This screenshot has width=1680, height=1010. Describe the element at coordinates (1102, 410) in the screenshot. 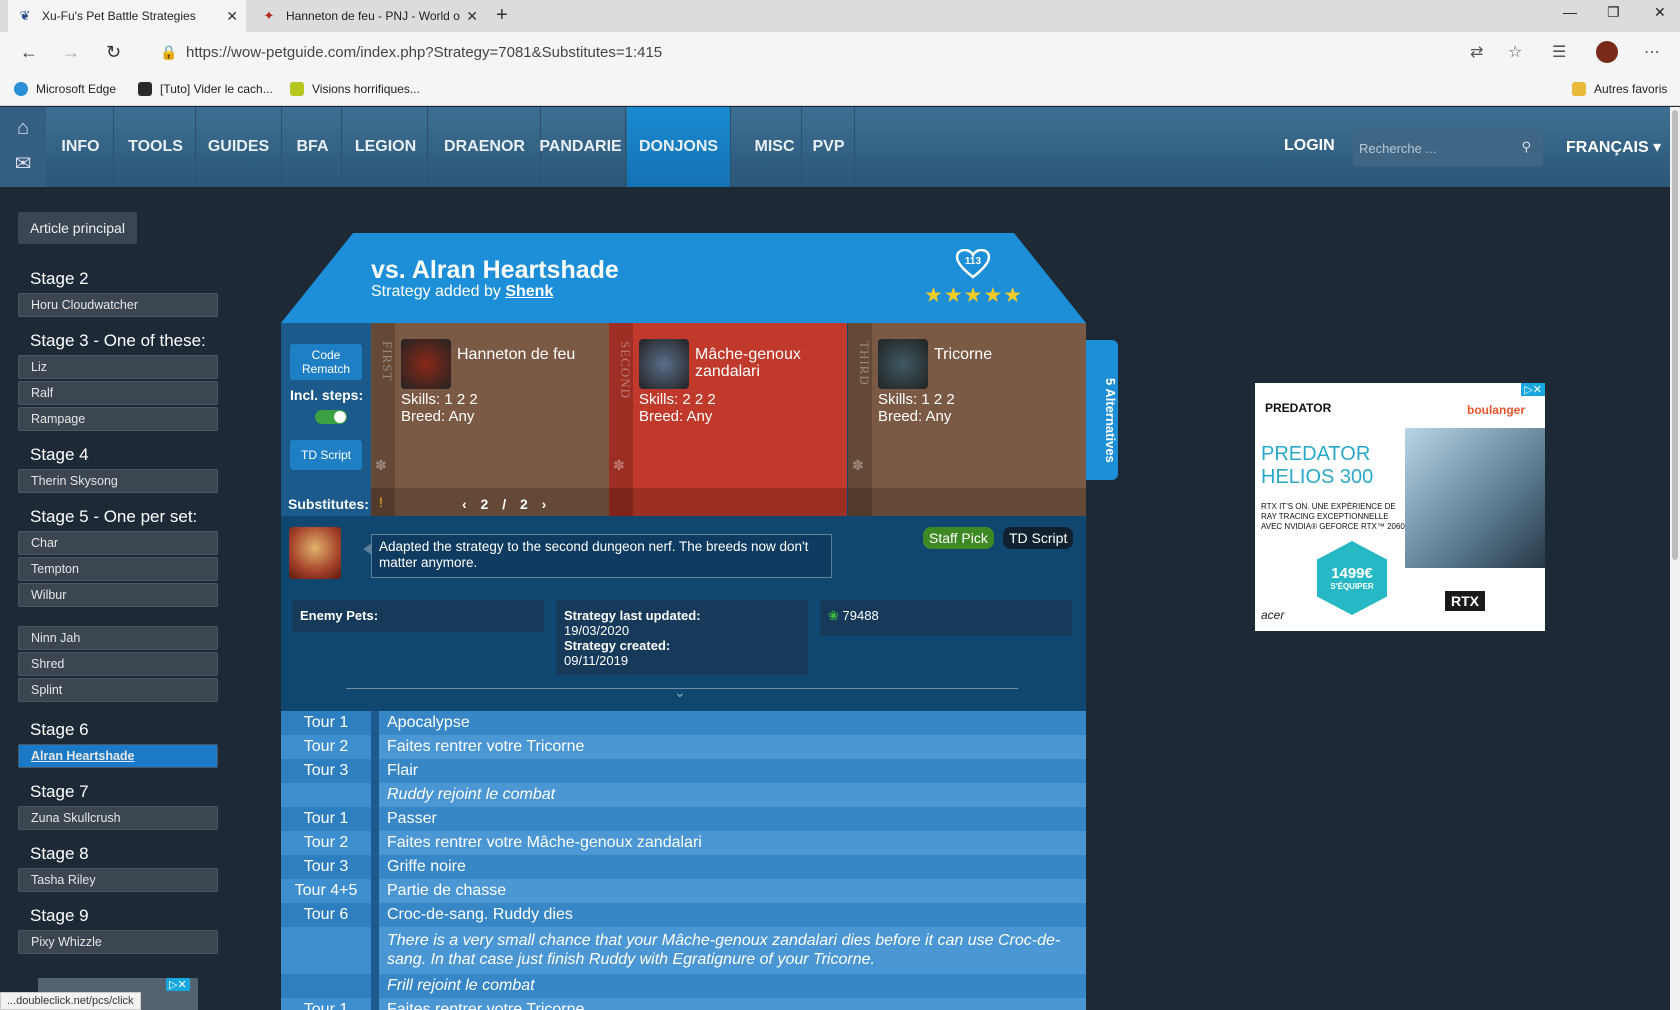

I see `alternatives-tab: 5 Alternatives` at that location.